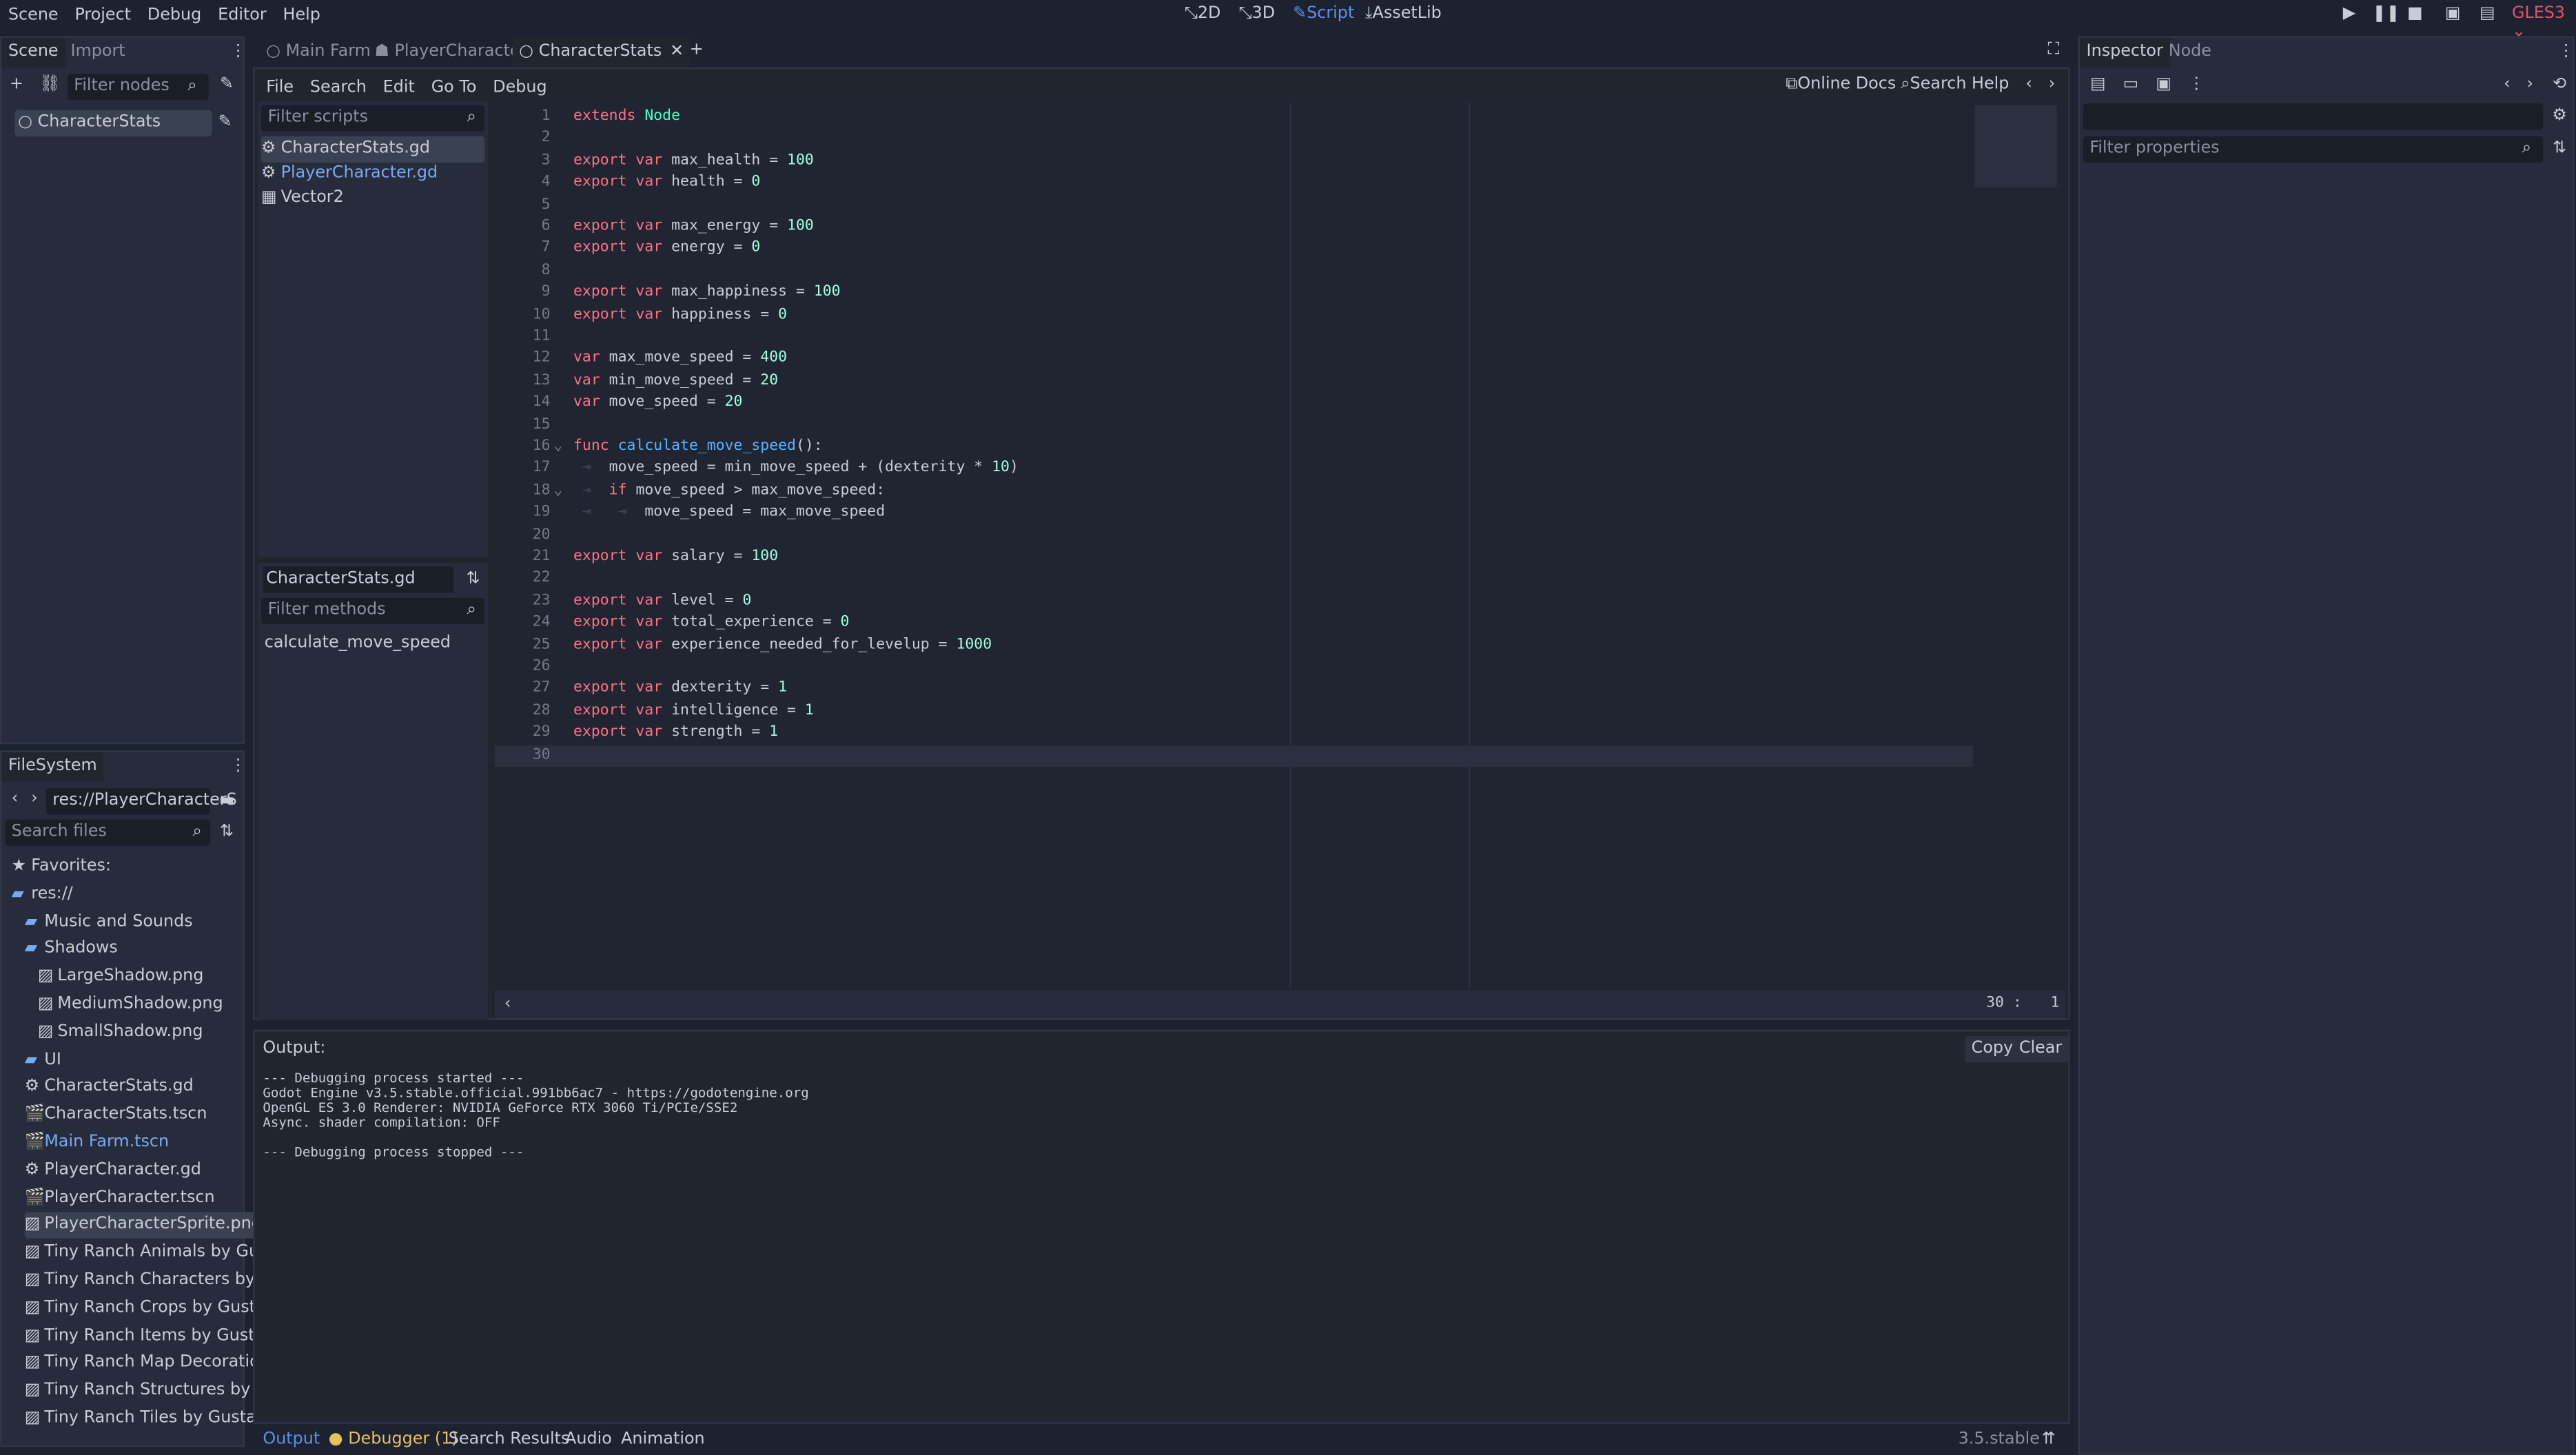  I want to click on script-attached-icon: ✎, so click(225, 123).